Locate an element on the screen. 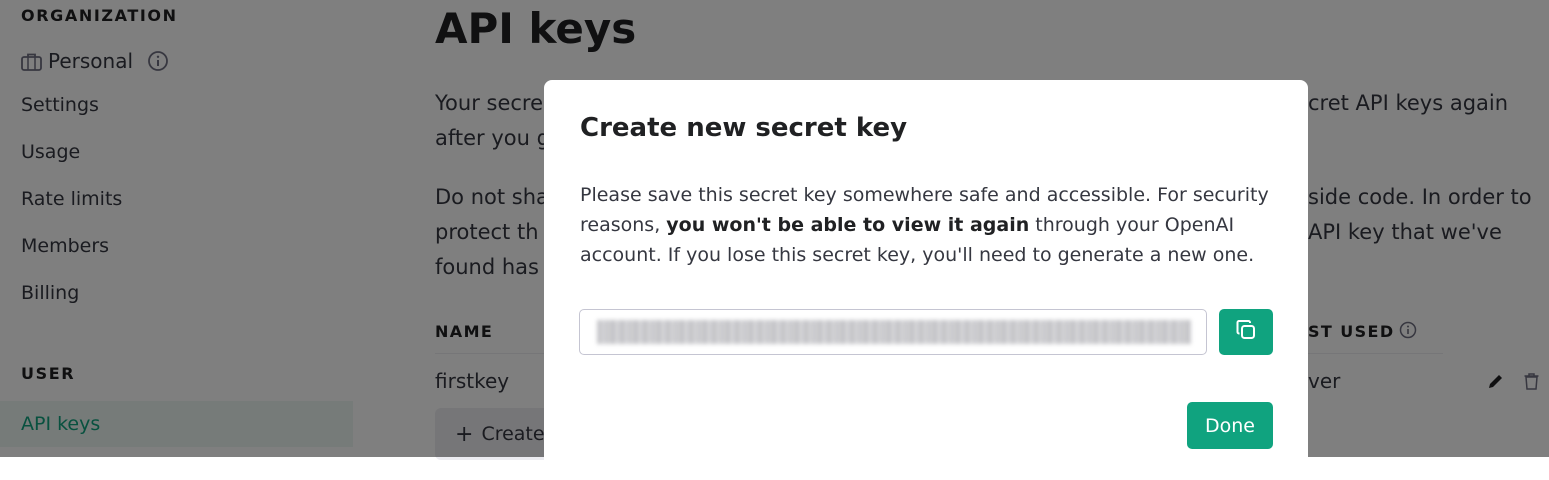 The height and width of the screenshot is (480, 1549). done-button: Done is located at coordinates (1230, 425).